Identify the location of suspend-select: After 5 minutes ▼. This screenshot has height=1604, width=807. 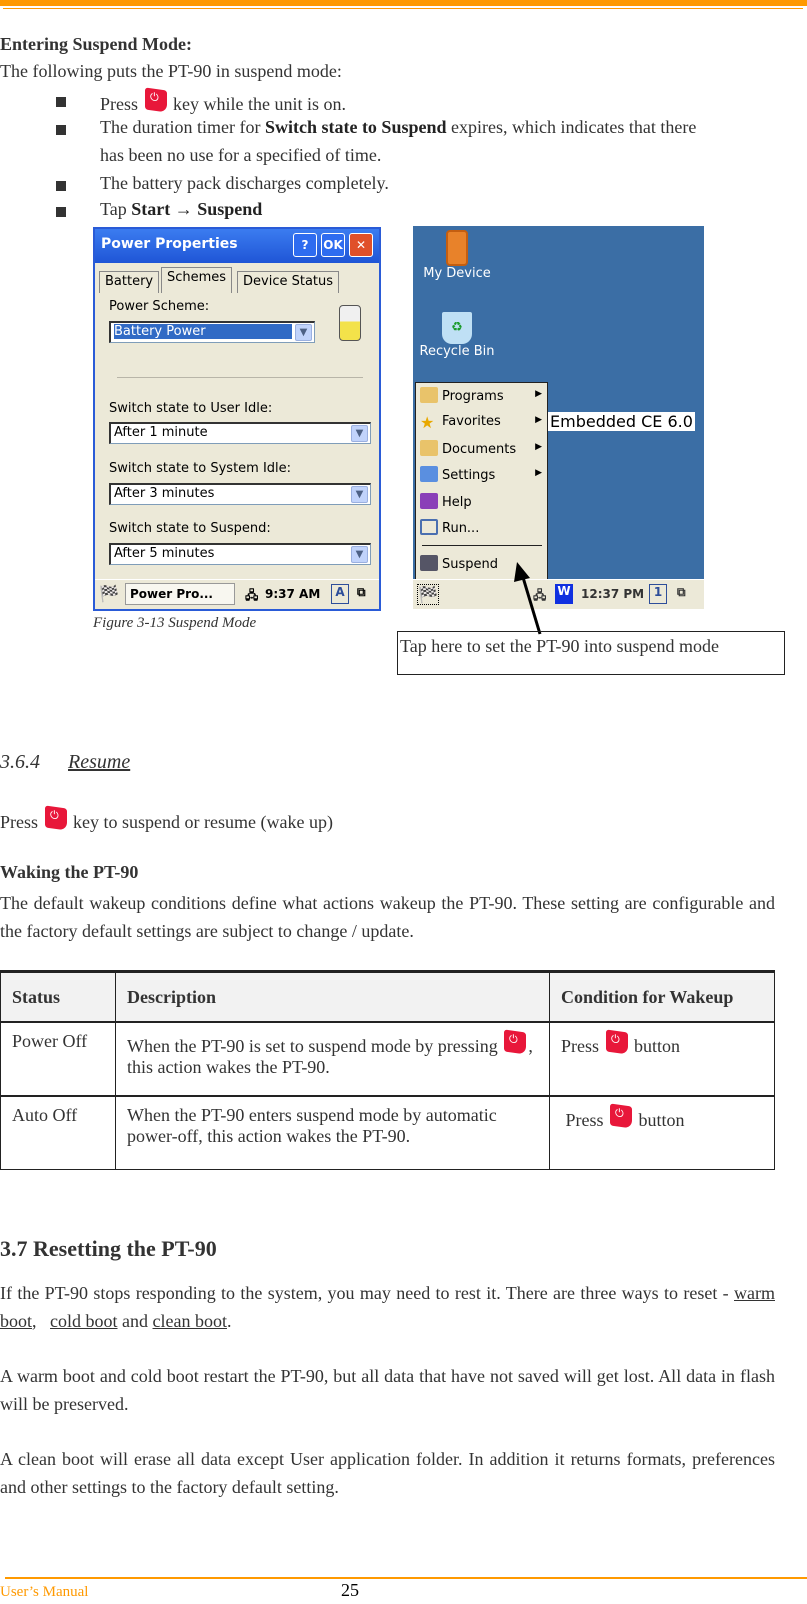
(240, 554).